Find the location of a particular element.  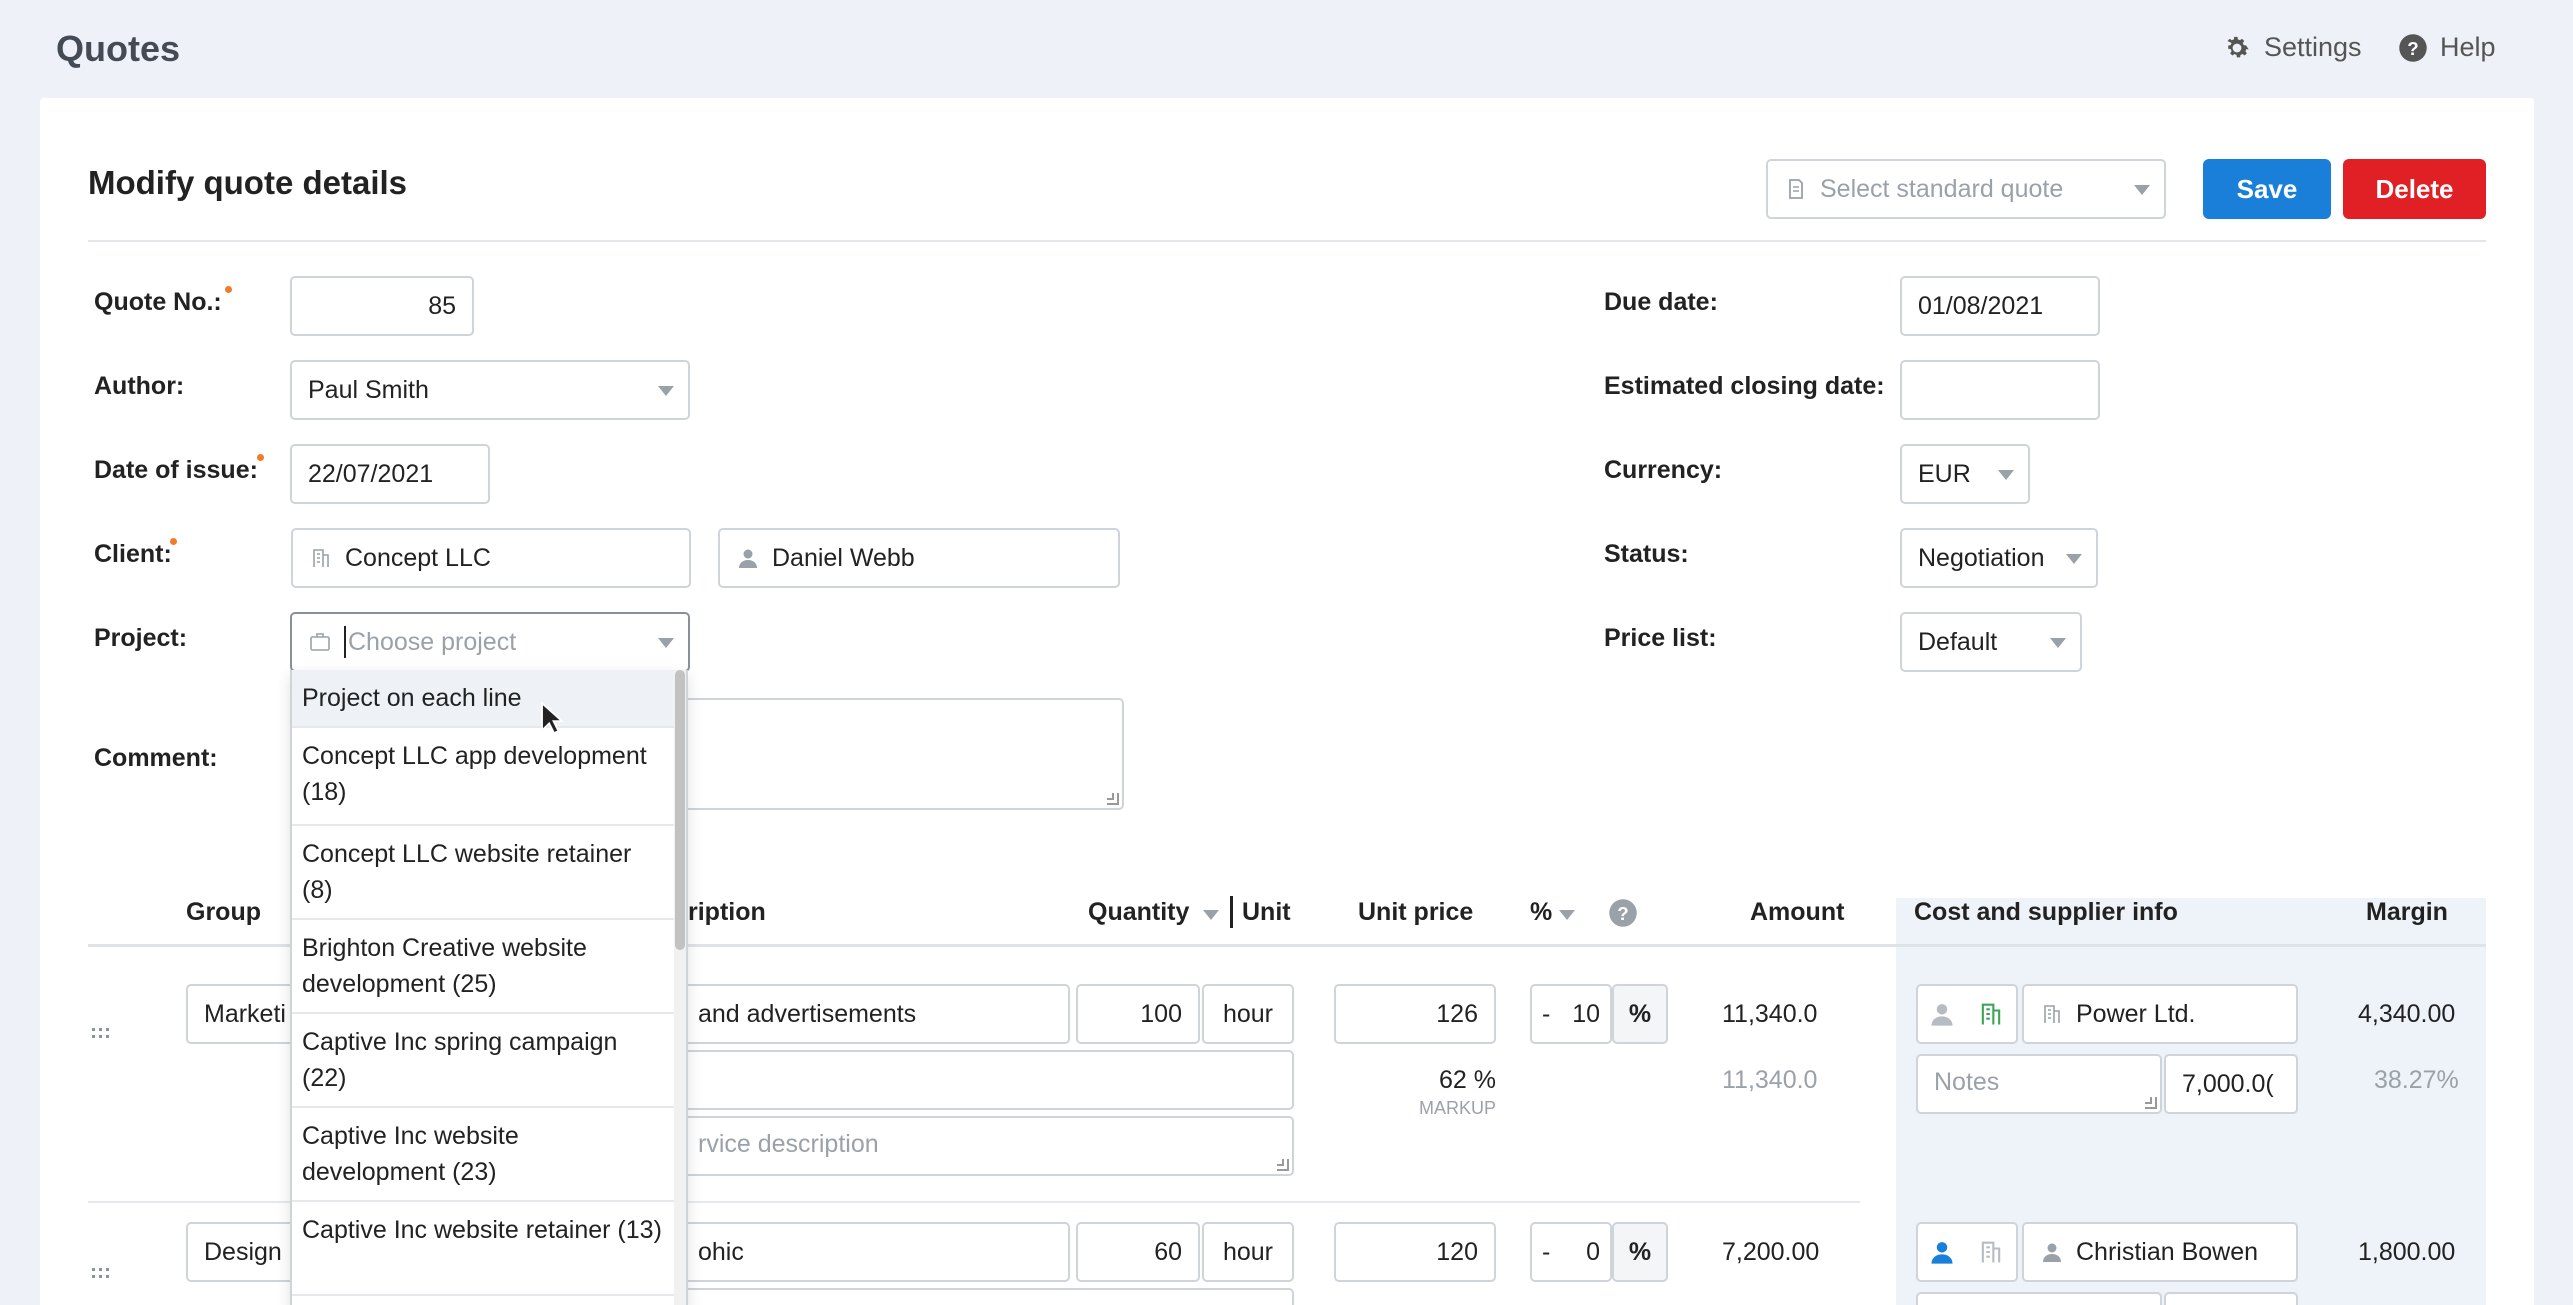

dropdown-item-project: Captive Inc spring campaign (22) is located at coordinates (484, 1061).